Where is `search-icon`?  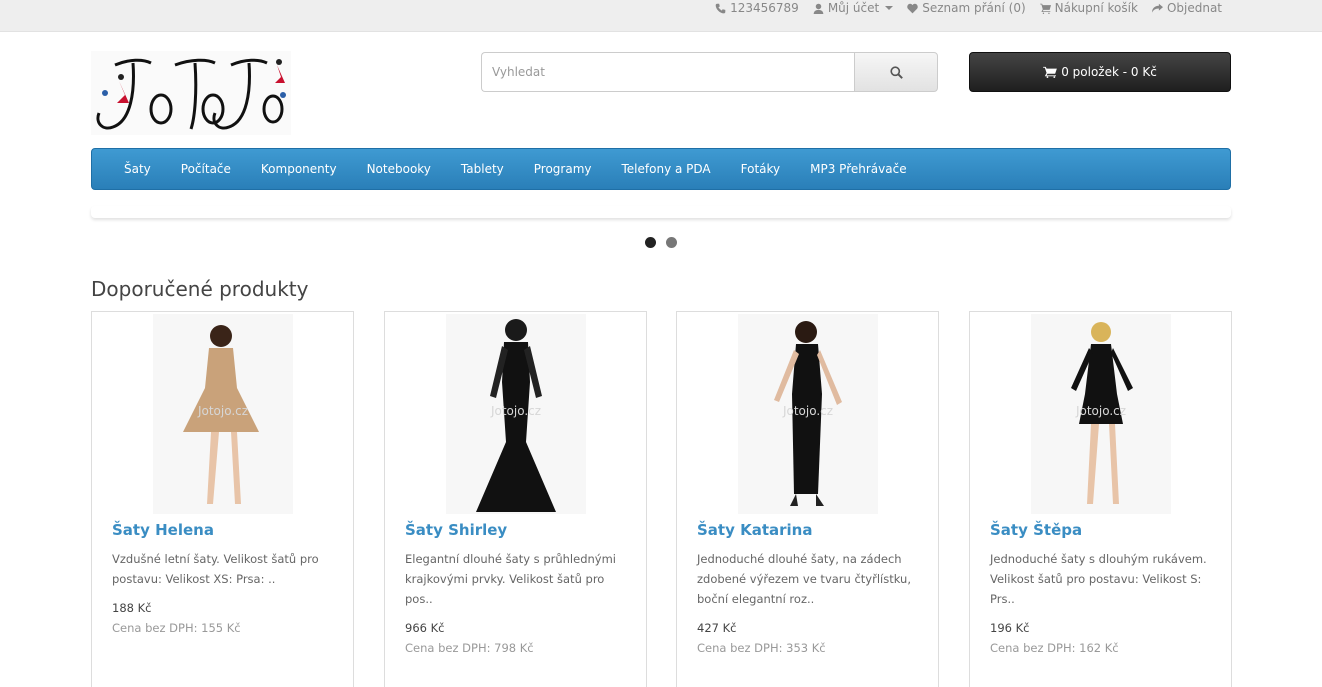
search-icon is located at coordinates (896, 72).